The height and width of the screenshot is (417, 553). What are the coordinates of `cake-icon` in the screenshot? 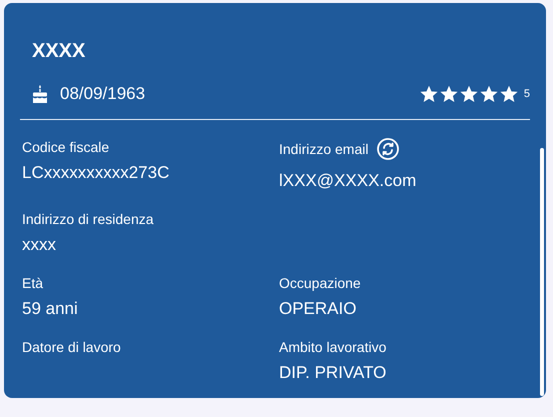 It's located at (40, 93).